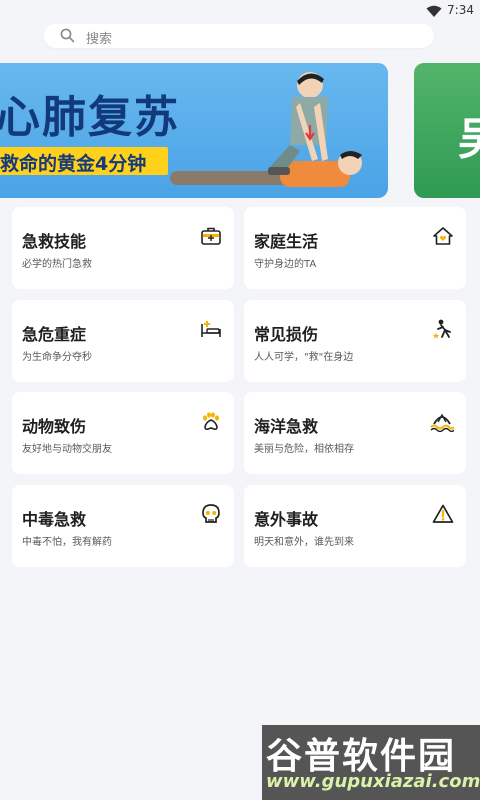 The image size is (480, 800). Describe the element at coordinates (443, 516) in the screenshot. I see `warning-triangle-icon` at that location.